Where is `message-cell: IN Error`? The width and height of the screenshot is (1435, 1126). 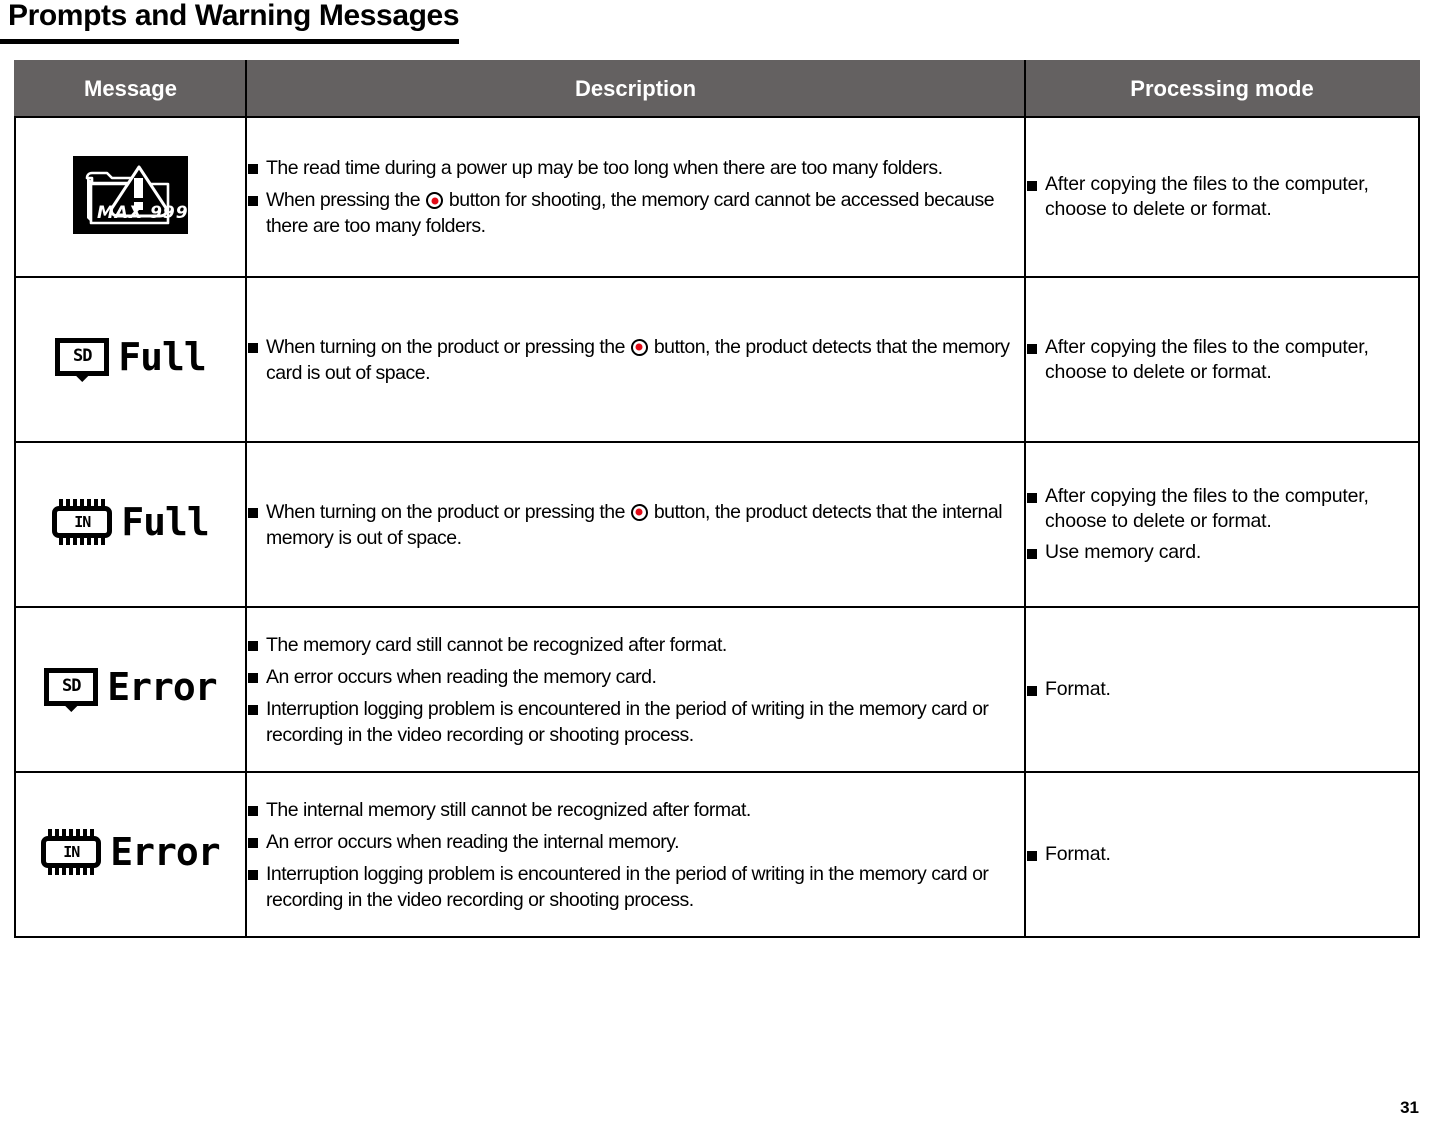
message-cell: IN Error is located at coordinates (130, 854).